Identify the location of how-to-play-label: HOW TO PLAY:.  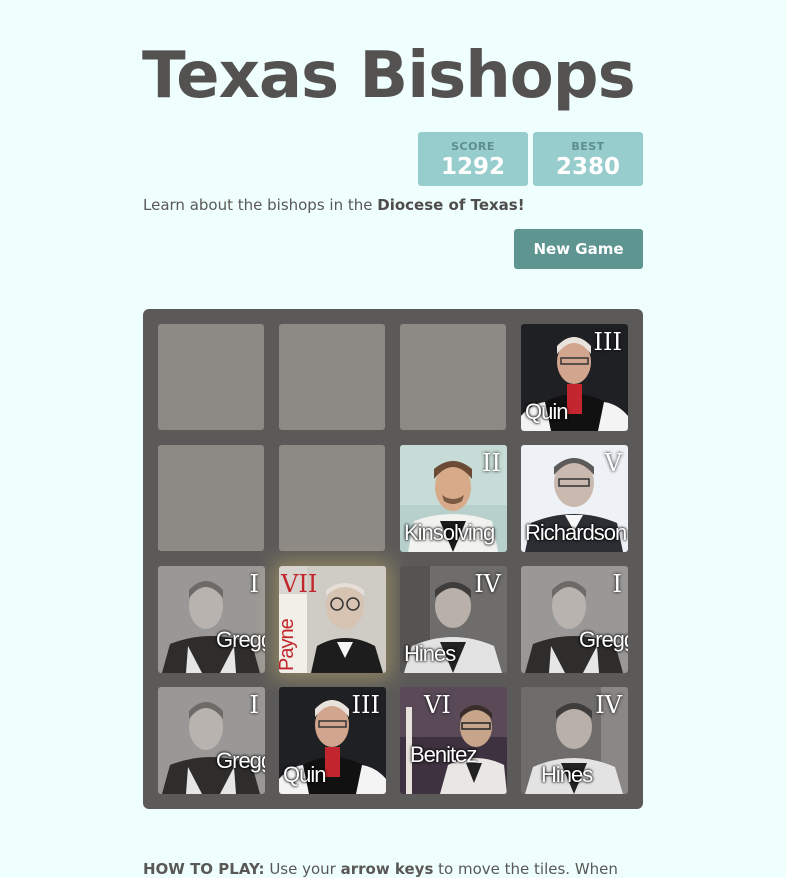
(204, 869).